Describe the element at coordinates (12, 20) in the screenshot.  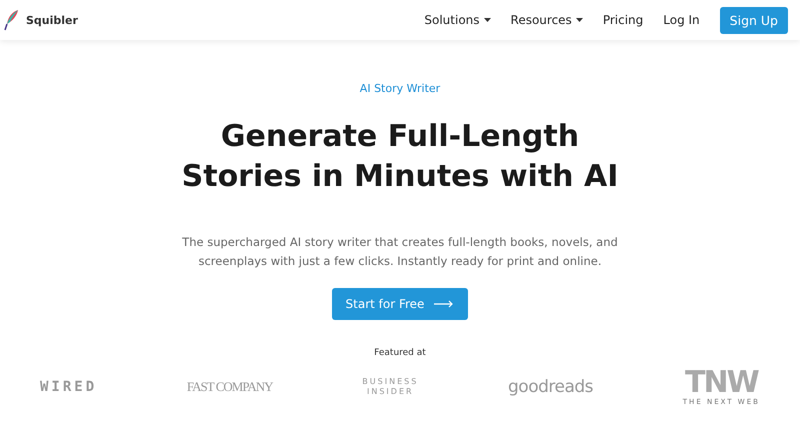
I see `feather-logo-icon` at that location.